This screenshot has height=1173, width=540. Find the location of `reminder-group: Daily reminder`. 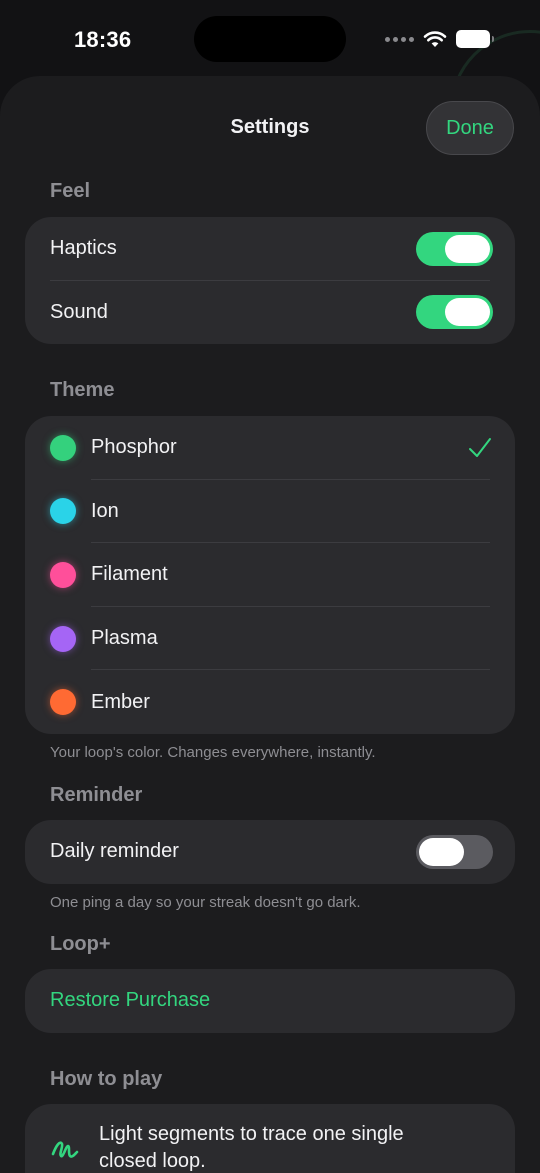

reminder-group: Daily reminder is located at coordinates (270, 852).